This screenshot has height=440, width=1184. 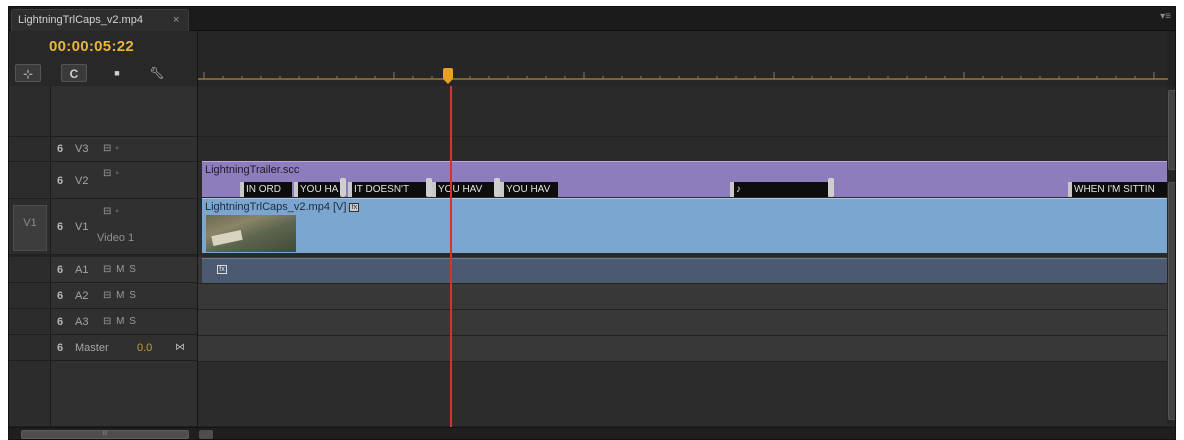 What do you see at coordinates (103, 111) in the screenshot?
I see `track-header-empty` at bounding box center [103, 111].